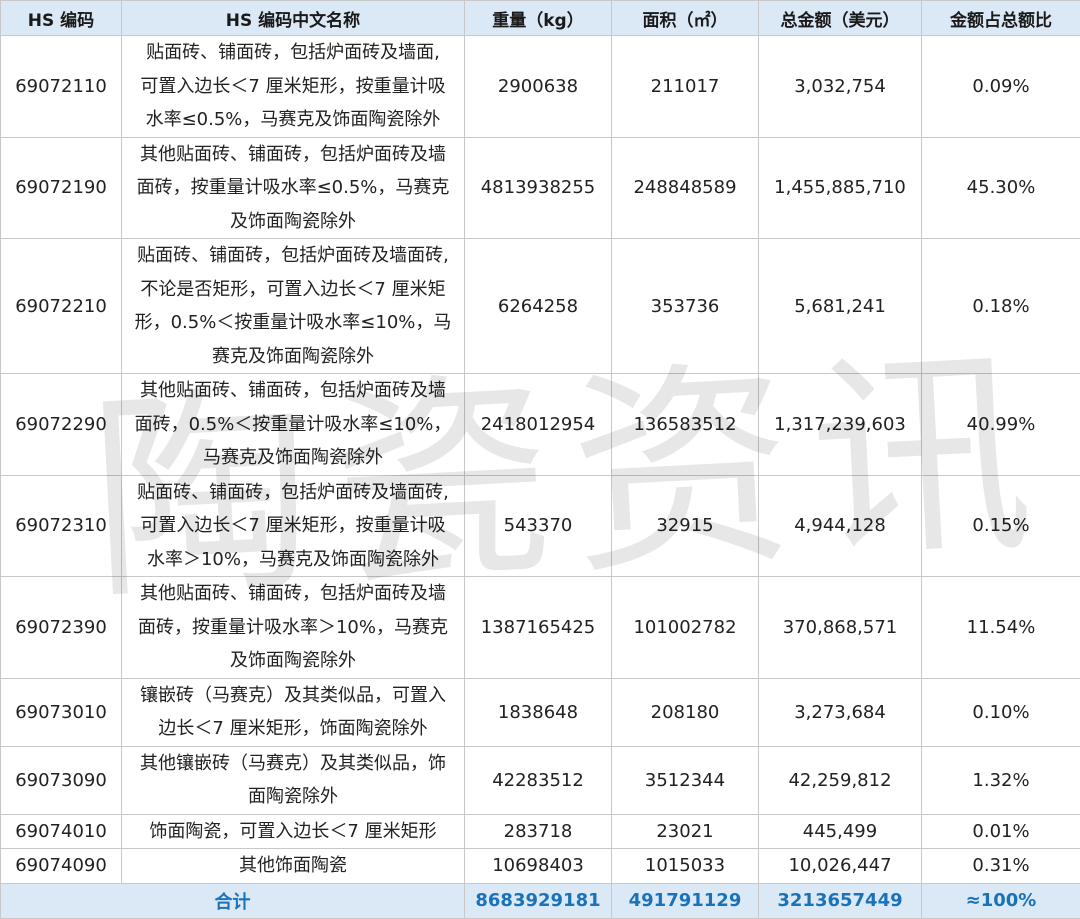  Describe the element at coordinates (61, 831) in the screenshot. I see `hs-code-cell: 69074010` at that location.